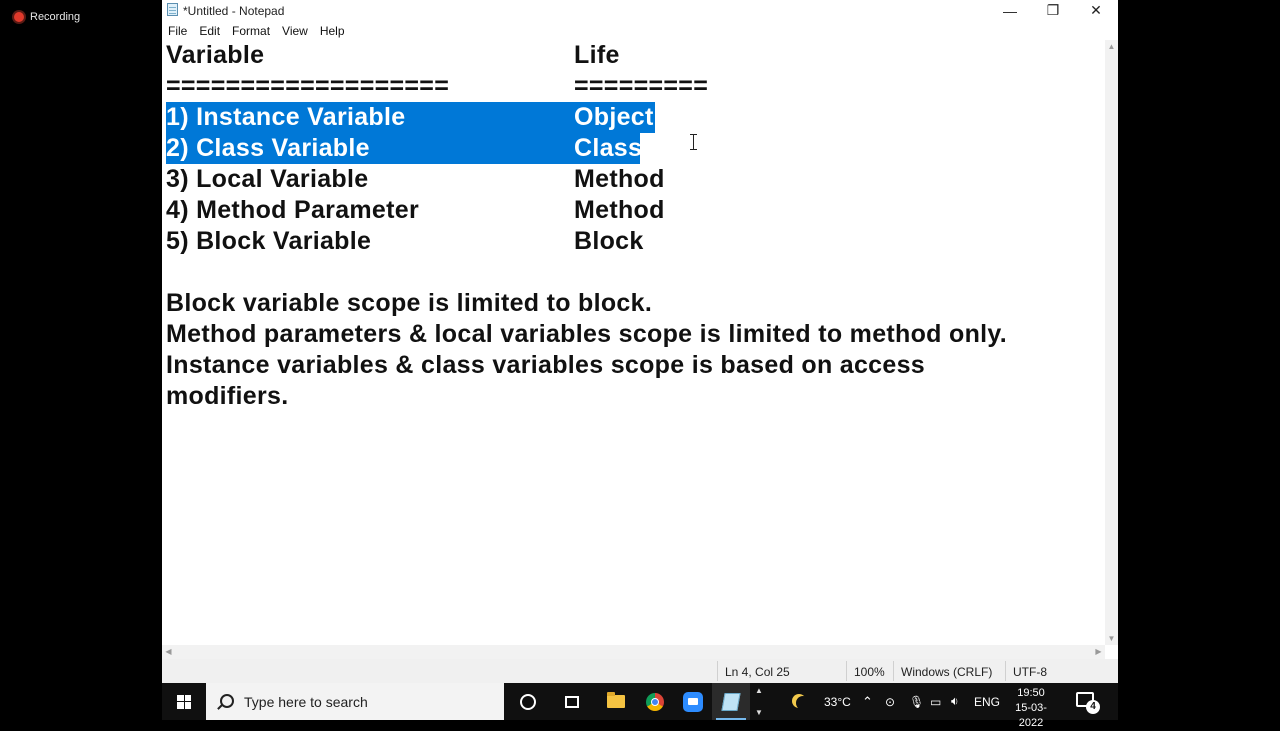  I want to click on chevron-down-icon: ▼, so click(759, 712).